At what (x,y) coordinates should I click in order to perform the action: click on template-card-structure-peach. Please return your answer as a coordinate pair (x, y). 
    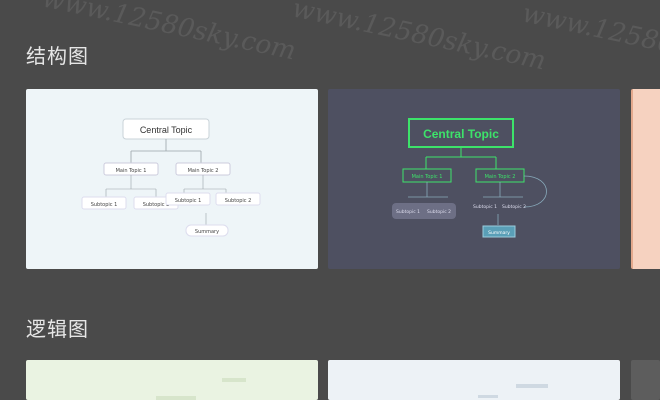
    Looking at the image, I should click on (645, 179).